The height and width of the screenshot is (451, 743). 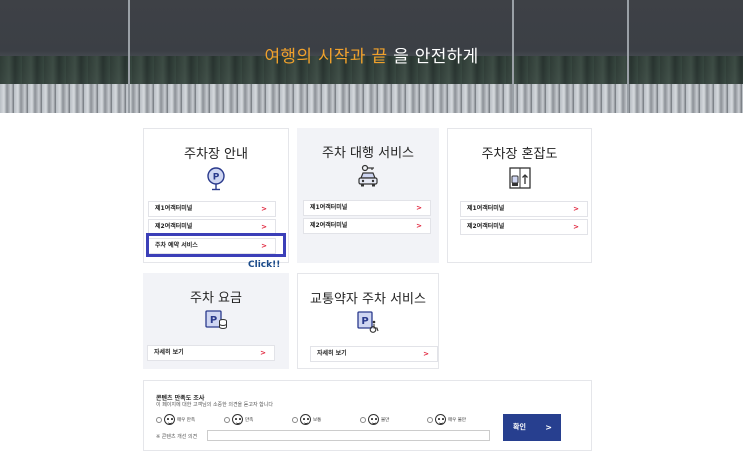 What do you see at coordinates (214, 405) in the screenshot?
I see `survey-subtitle: 이 페이지에 대한 고객님의 소중한 의견을 듣고자 합니다` at bounding box center [214, 405].